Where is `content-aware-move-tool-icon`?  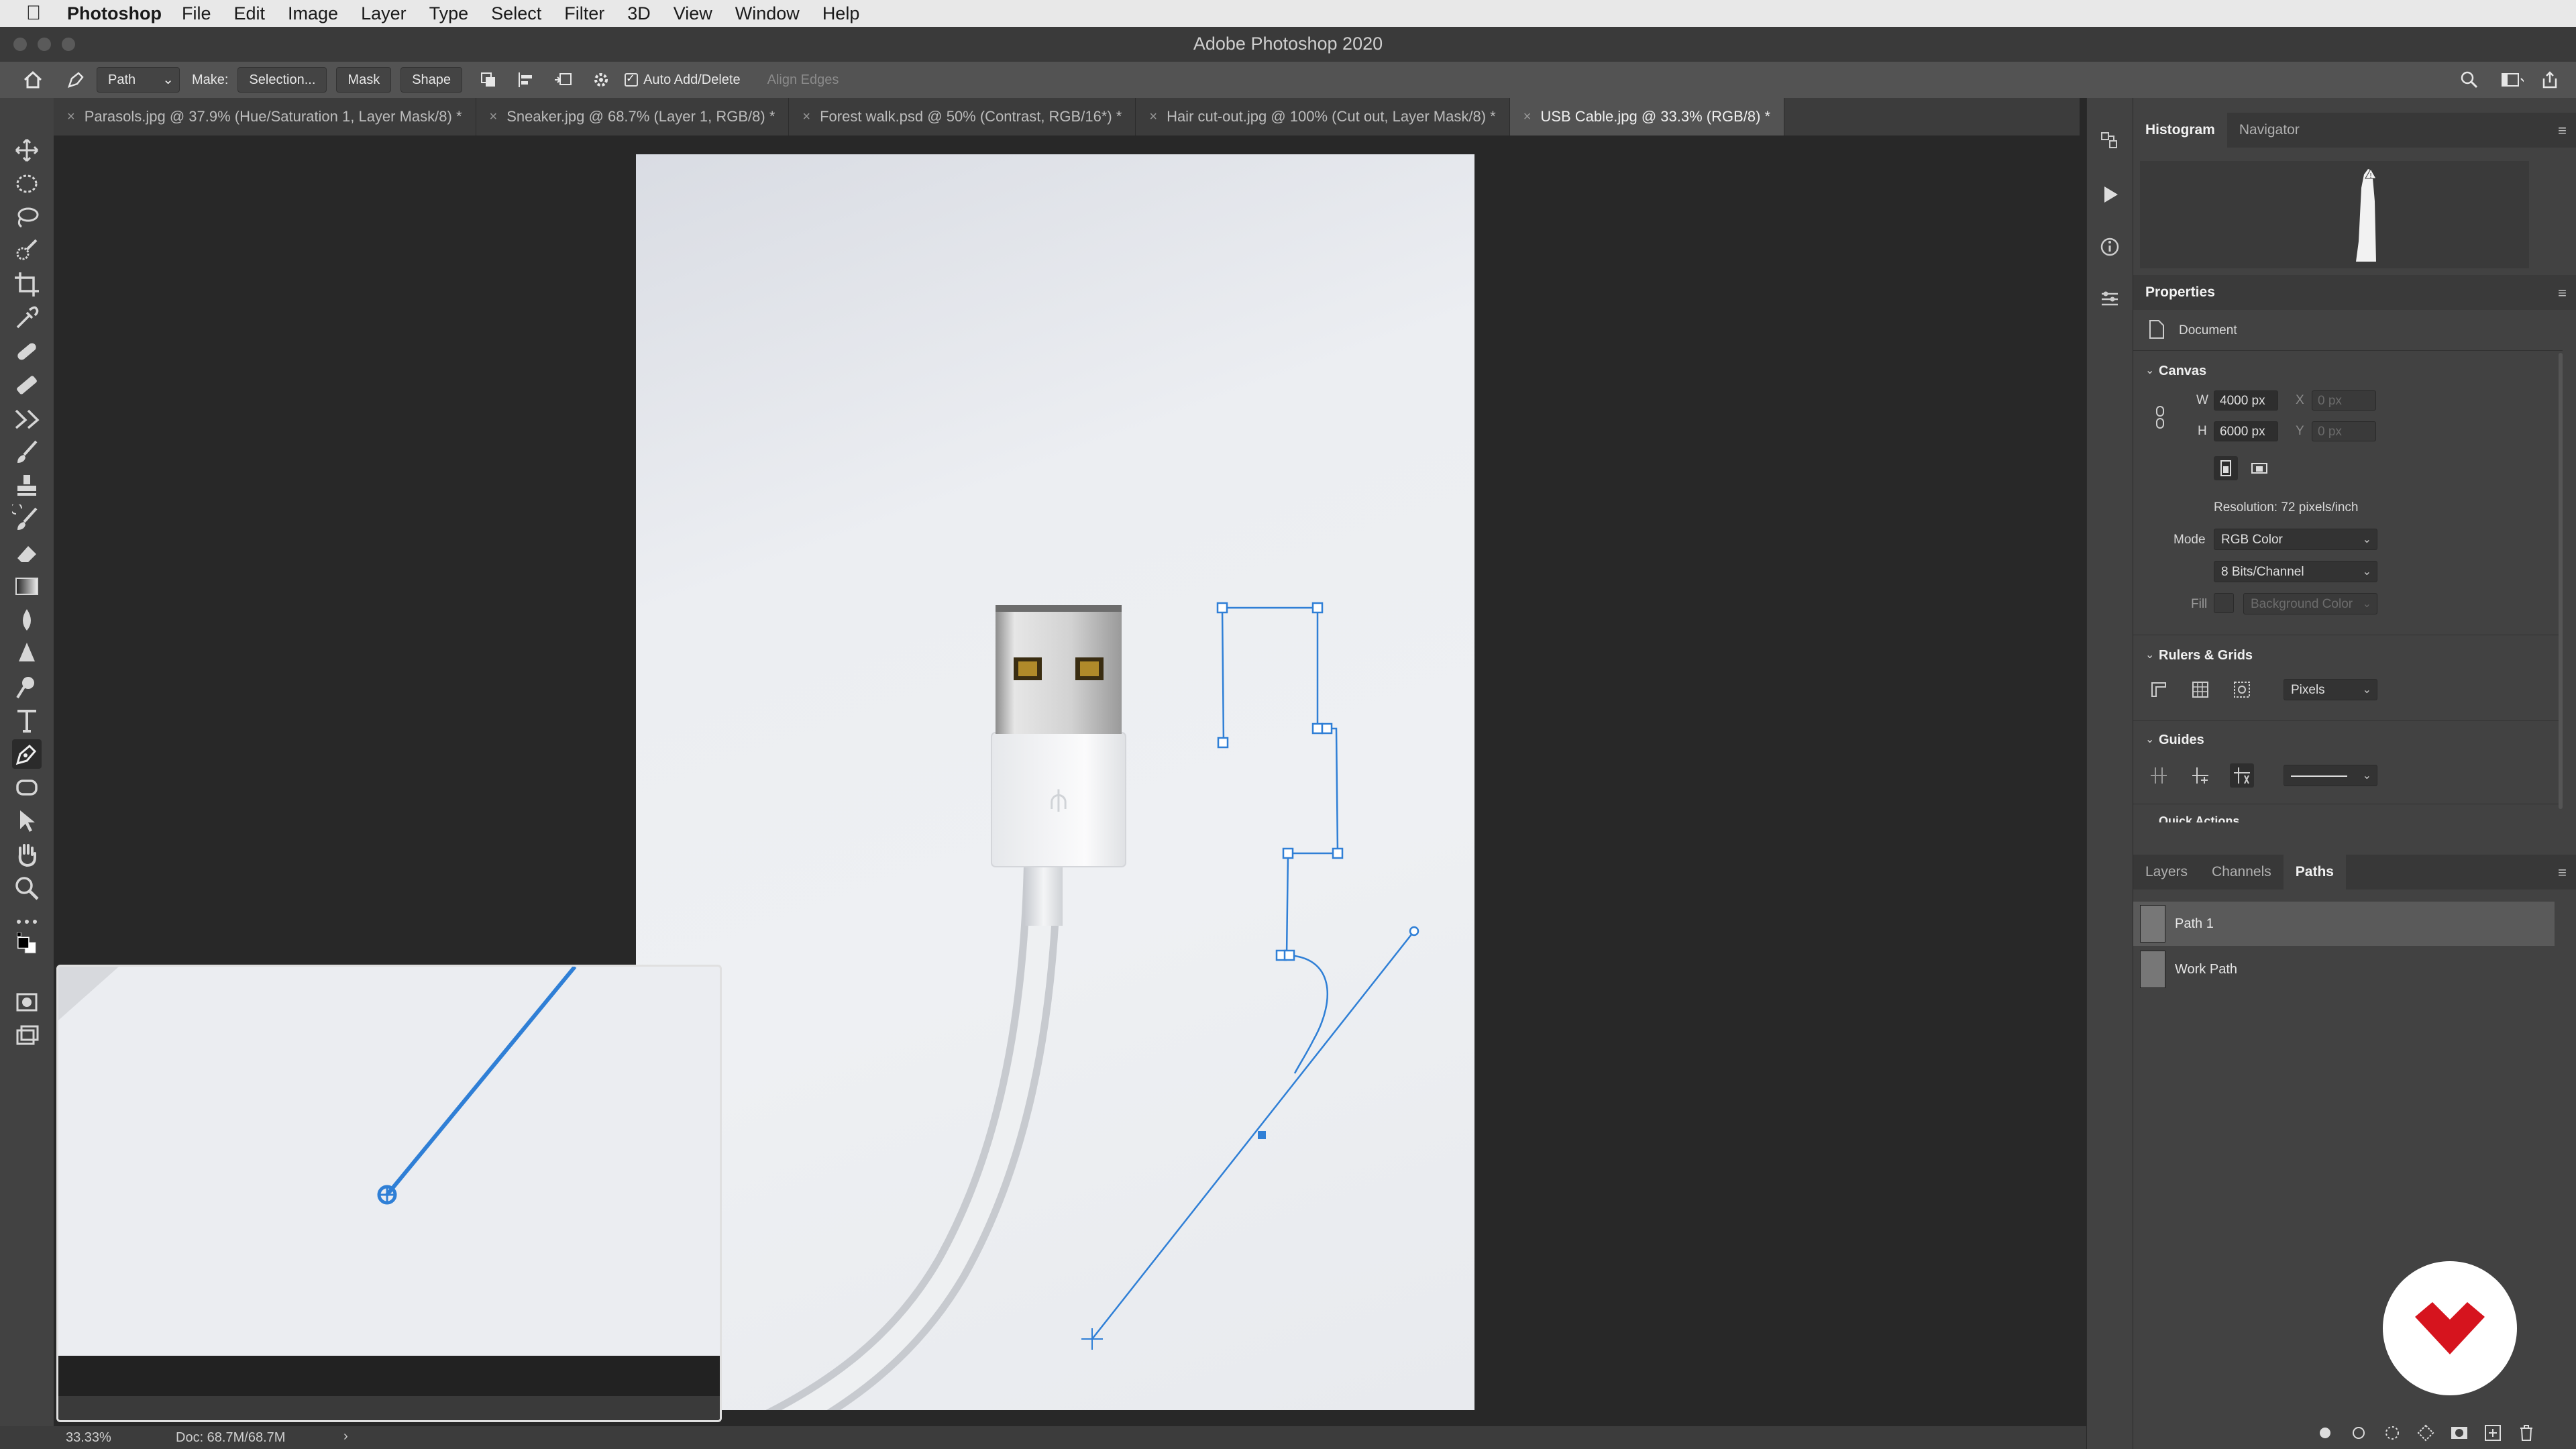 content-aware-move-tool-icon is located at coordinates (27, 418).